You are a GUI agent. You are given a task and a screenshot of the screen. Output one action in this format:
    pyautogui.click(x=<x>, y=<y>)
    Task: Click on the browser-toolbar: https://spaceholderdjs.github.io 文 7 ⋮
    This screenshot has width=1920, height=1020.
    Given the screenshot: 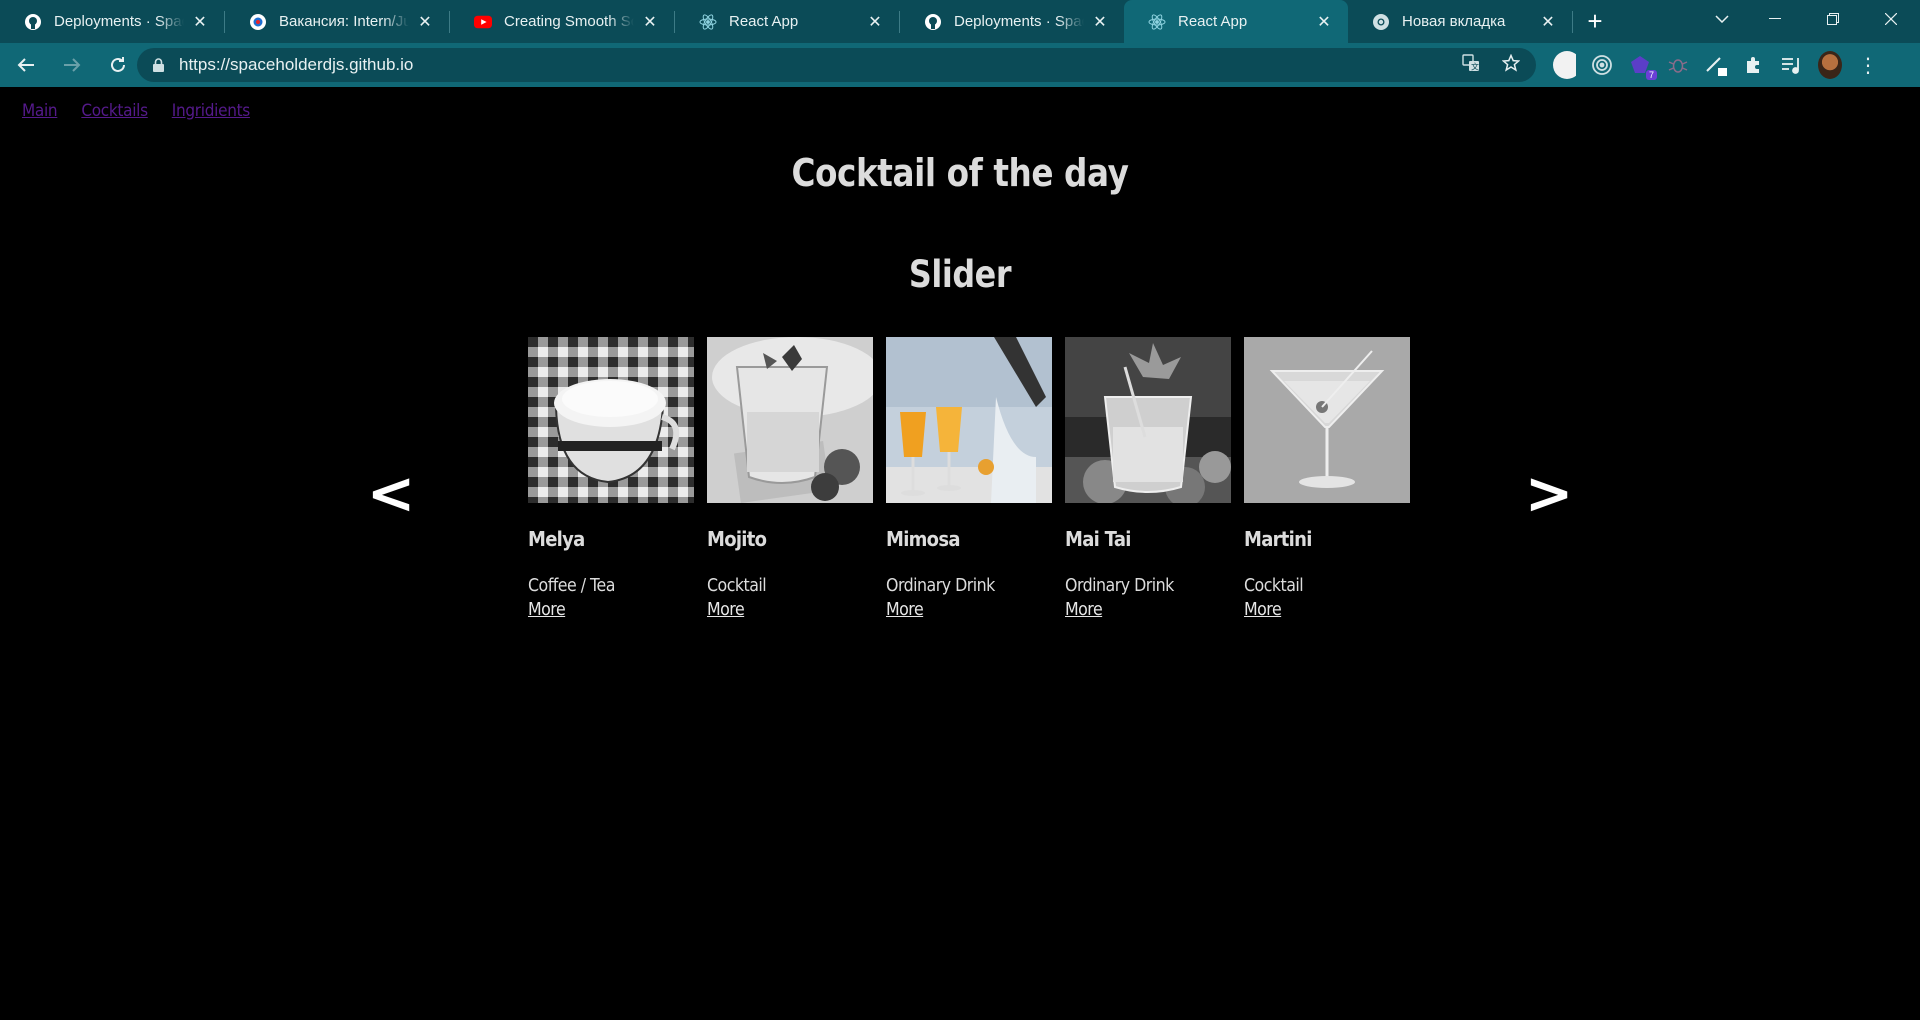 What is the action you would take?
    pyautogui.click(x=960, y=65)
    